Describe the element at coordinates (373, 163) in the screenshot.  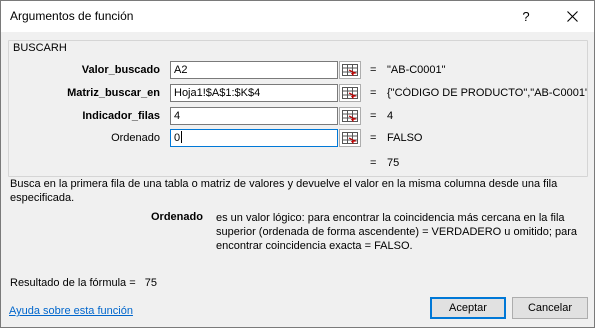
I see `function-result-equals: =` at that location.